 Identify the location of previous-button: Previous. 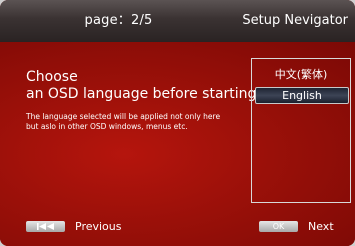
(74, 226).